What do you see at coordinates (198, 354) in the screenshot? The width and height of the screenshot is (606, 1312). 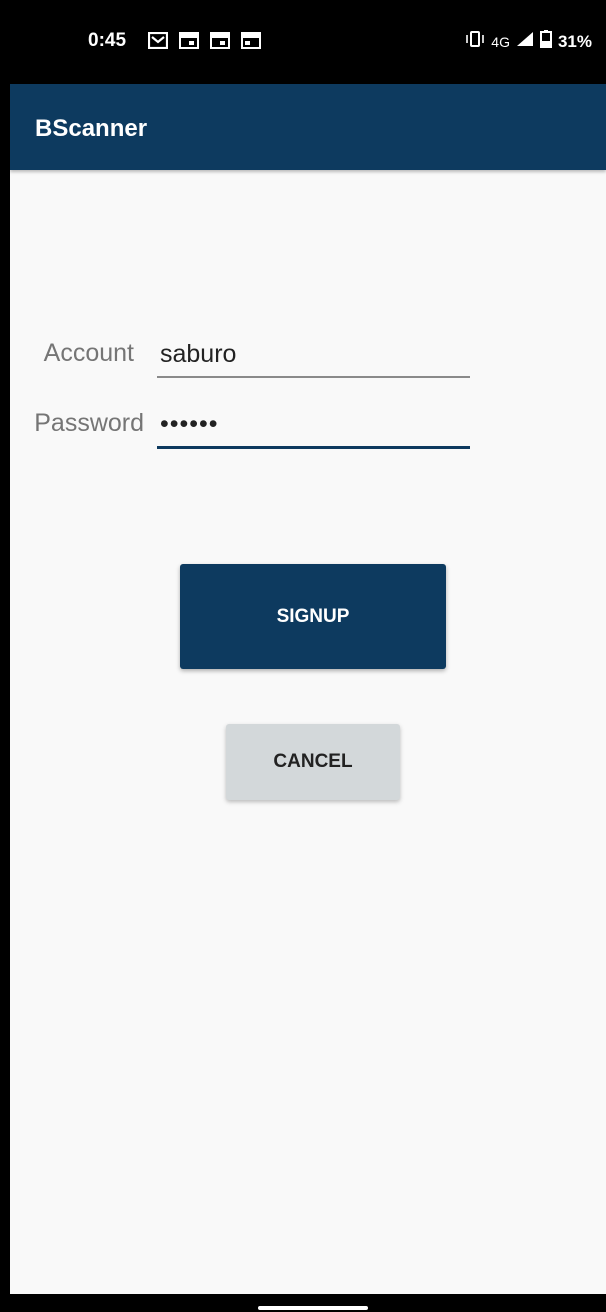 I see `account-value: saburo` at bounding box center [198, 354].